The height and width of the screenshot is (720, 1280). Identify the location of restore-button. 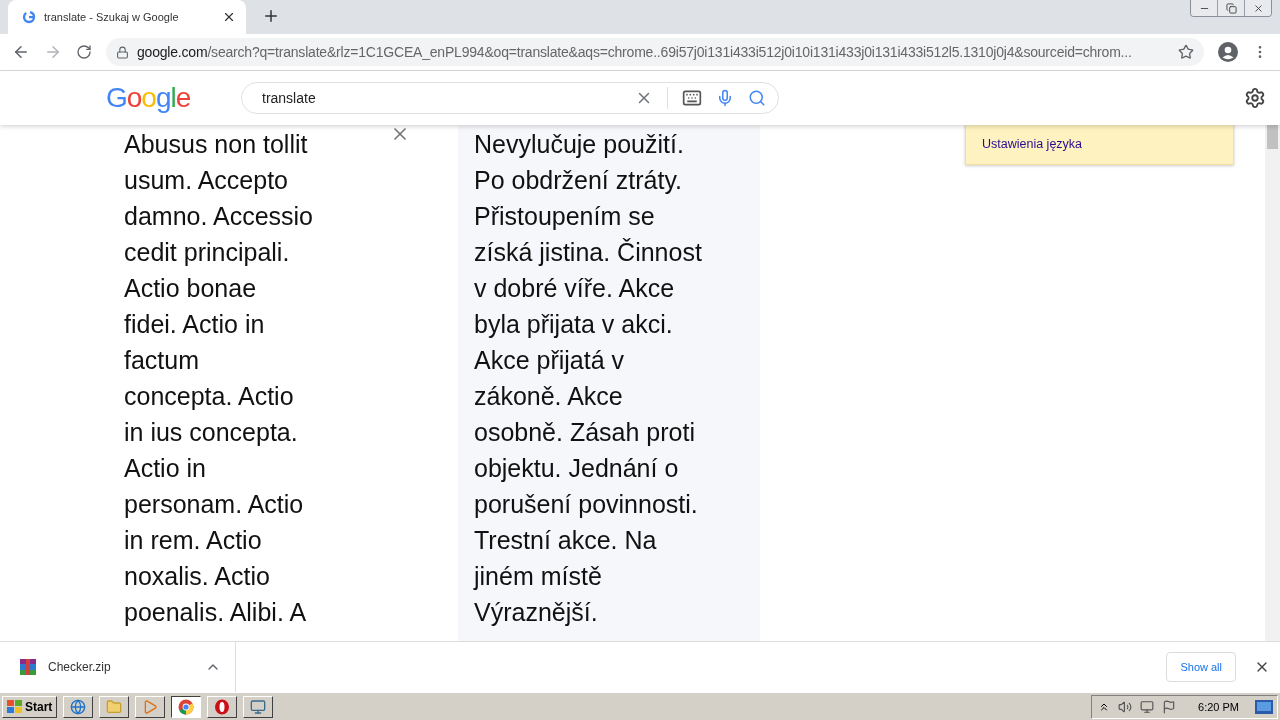
(1230, 8).